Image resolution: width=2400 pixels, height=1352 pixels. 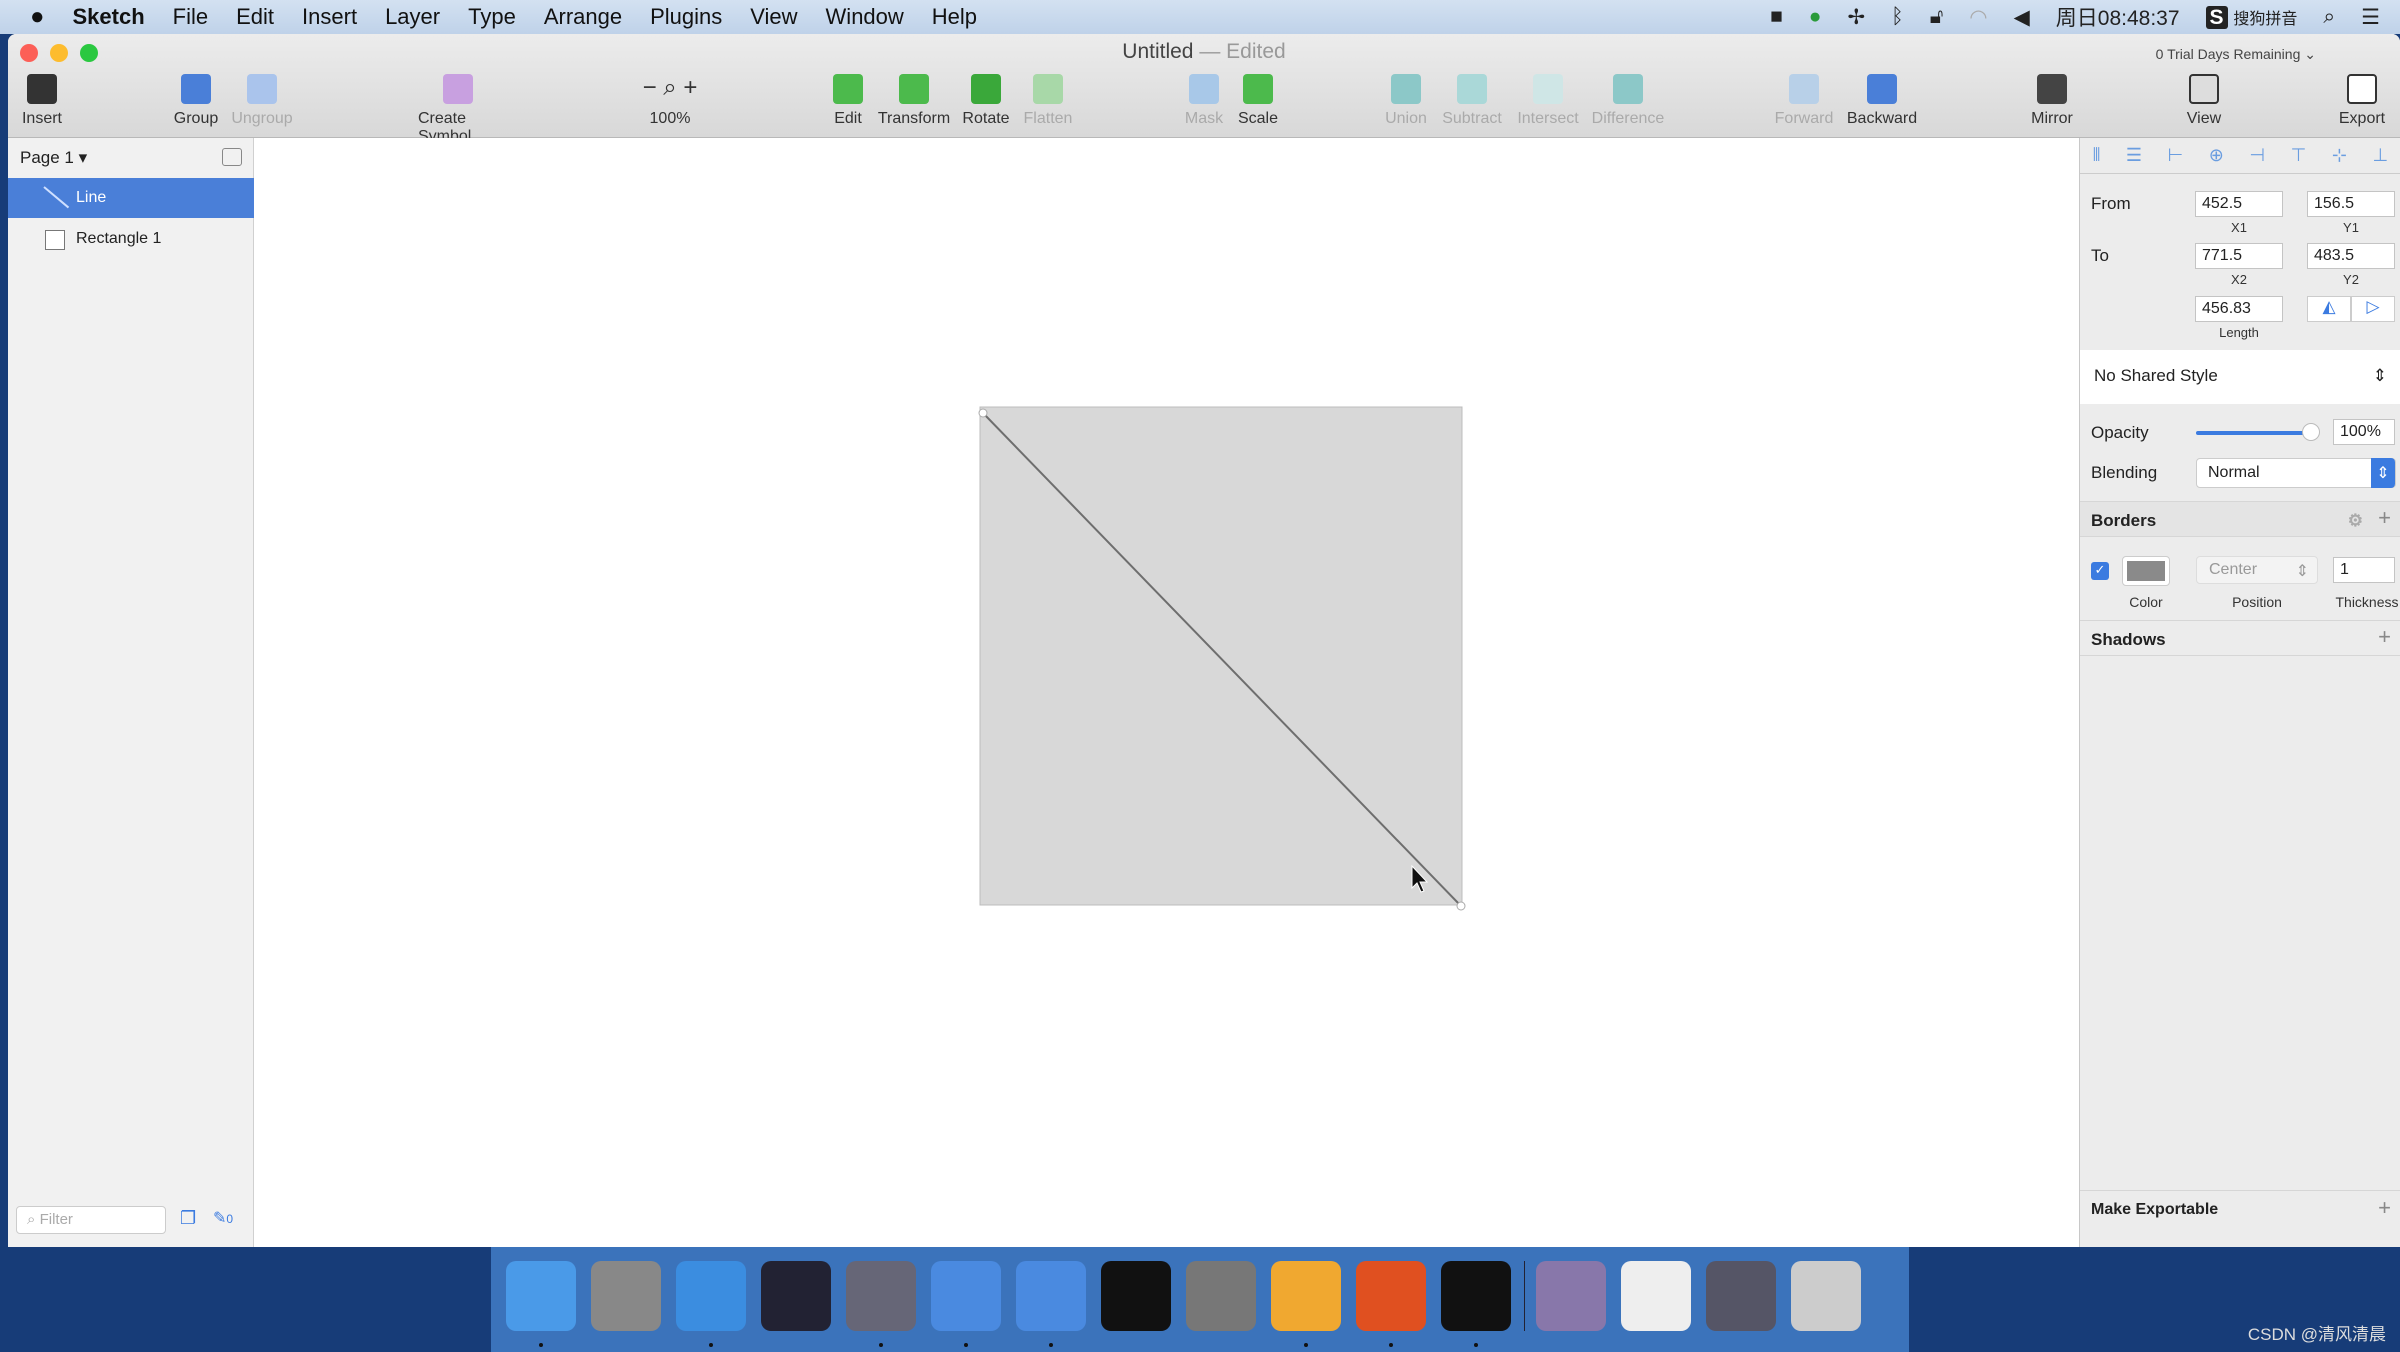 I want to click on menu-layer: Layer, so click(x=412, y=17).